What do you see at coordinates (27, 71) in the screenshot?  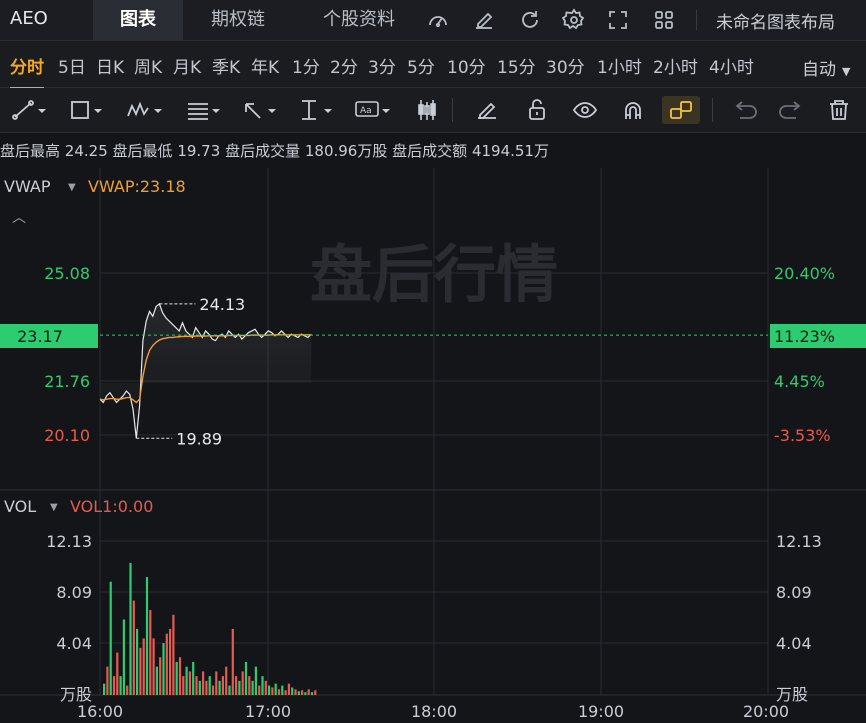 I see `period-intraday: 分时` at bounding box center [27, 71].